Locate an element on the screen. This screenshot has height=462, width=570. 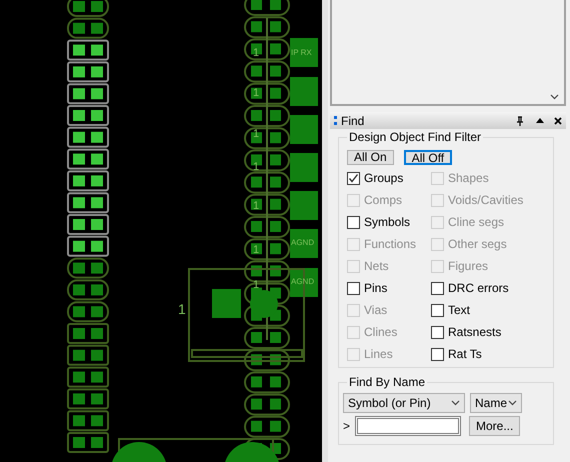
name-input-field is located at coordinates (408, 426).